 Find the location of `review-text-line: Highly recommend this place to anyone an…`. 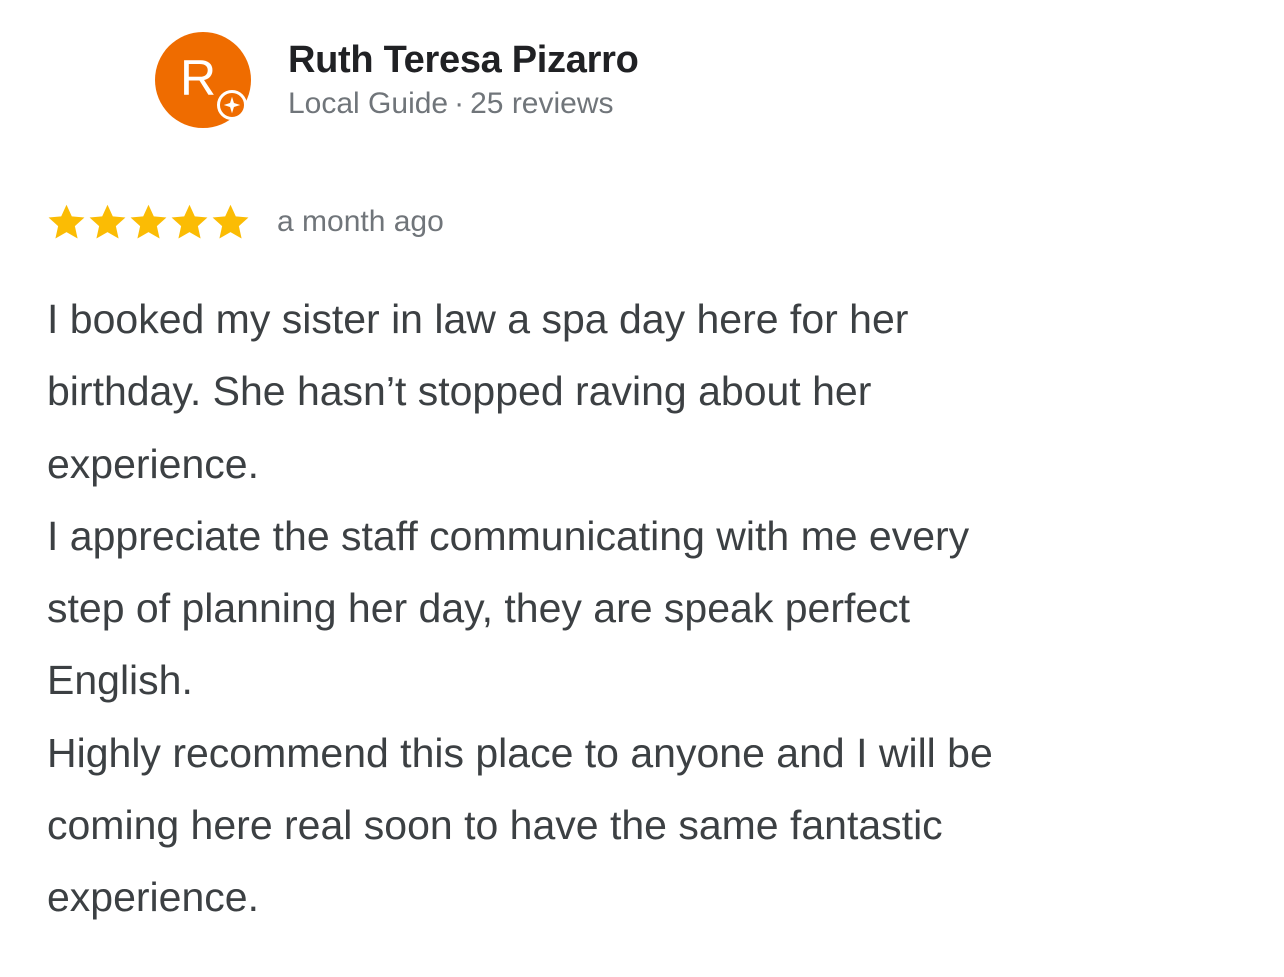

review-text-line: Highly recommend this place to anyone an… is located at coordinates (520, 752).